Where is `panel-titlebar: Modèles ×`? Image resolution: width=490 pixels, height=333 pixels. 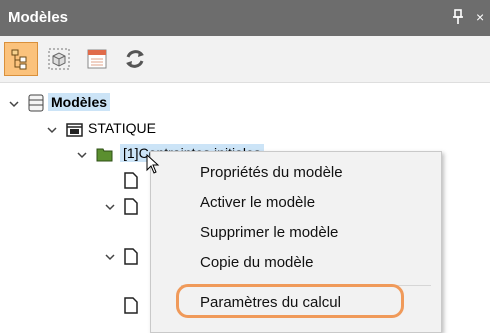
panel-titlebar: Modèles × is located at coordinates (245, 18).